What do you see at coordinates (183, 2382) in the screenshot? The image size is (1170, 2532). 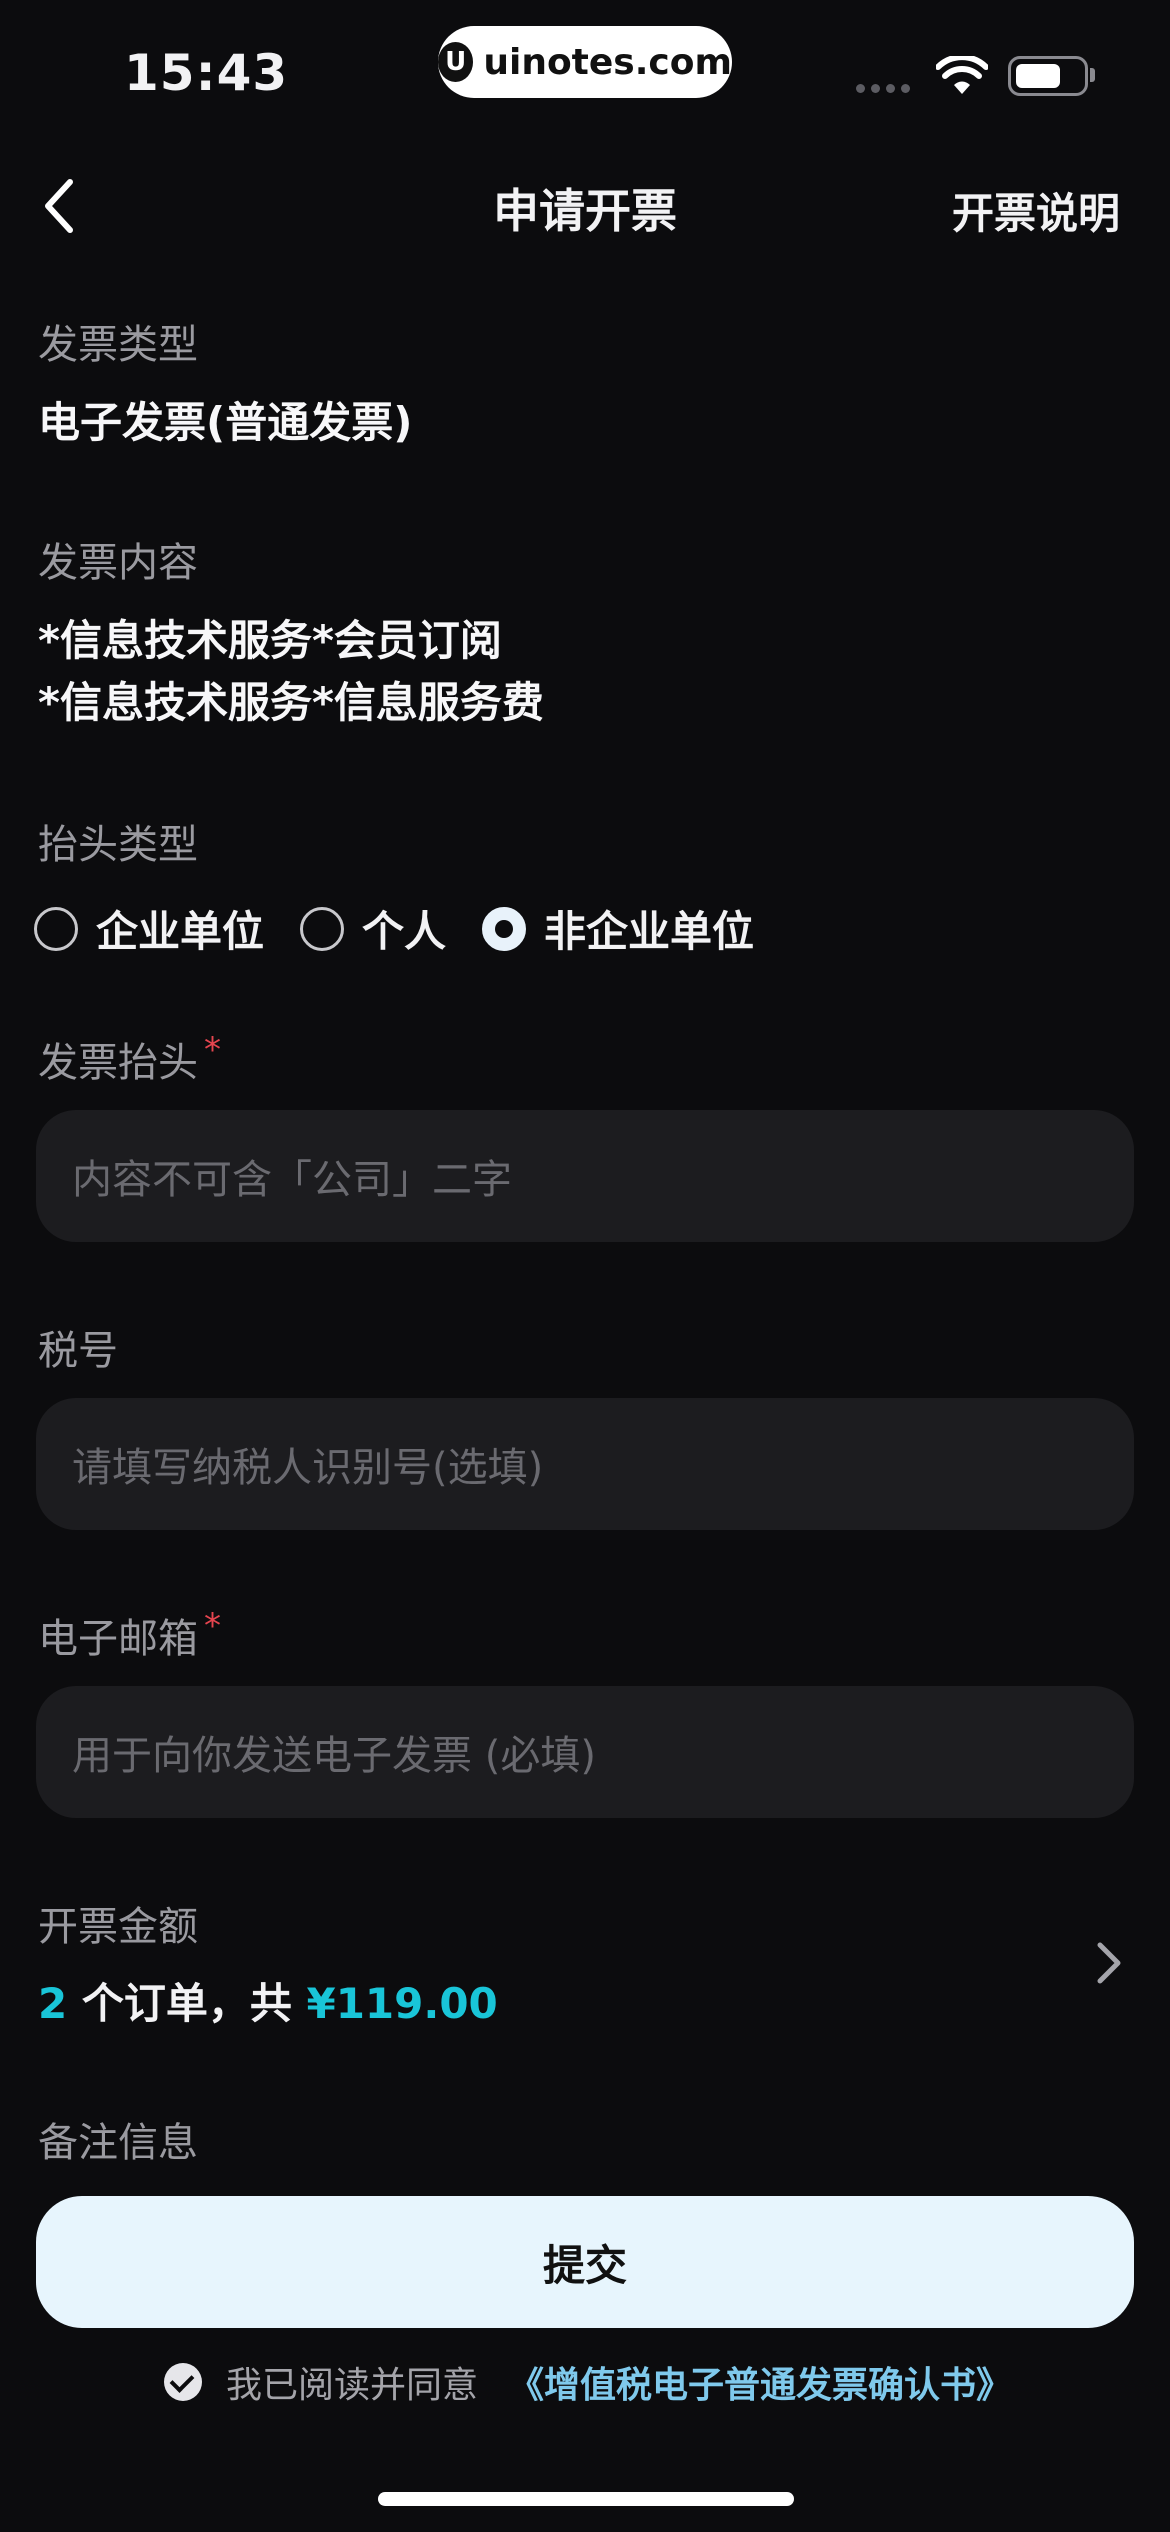 I see `check-circle-icon` at bounding box center [183, 2382].